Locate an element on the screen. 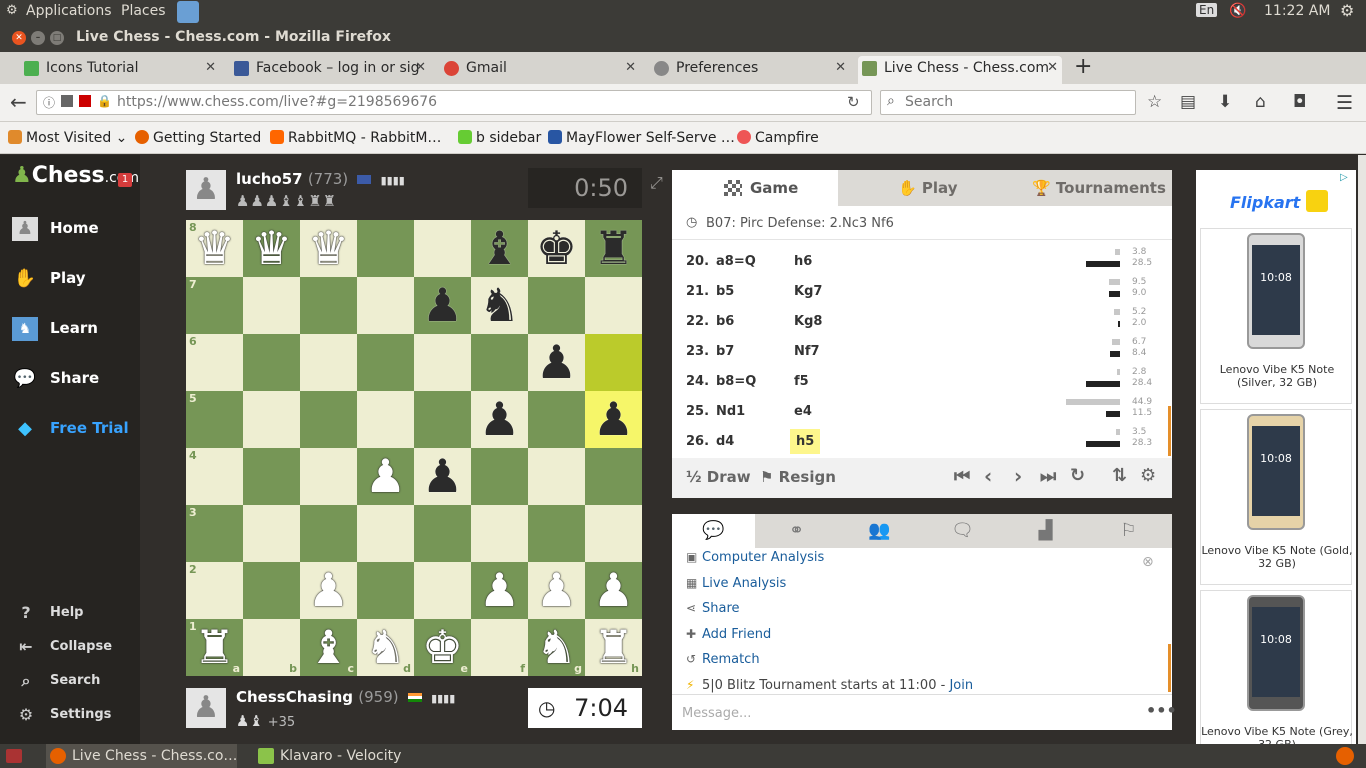 The image size is (1366, 768). piece-d4: ♟ is located at coordinates (385, 476).